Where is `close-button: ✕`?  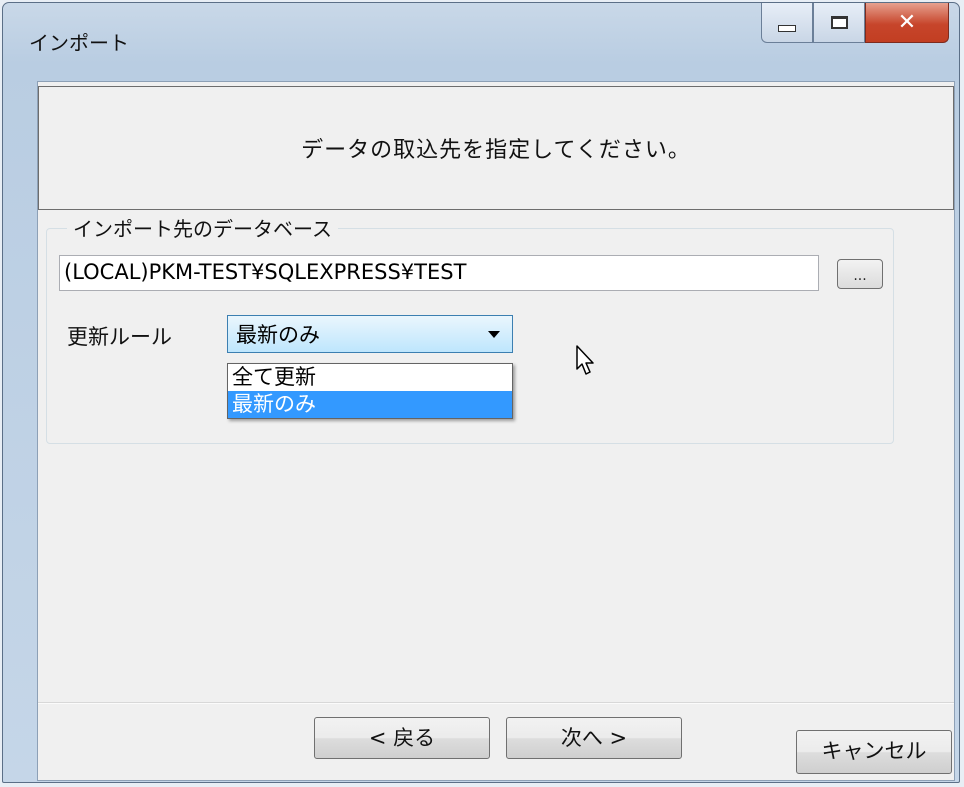
close-button: ✕ is located at coordinates (907, 23).